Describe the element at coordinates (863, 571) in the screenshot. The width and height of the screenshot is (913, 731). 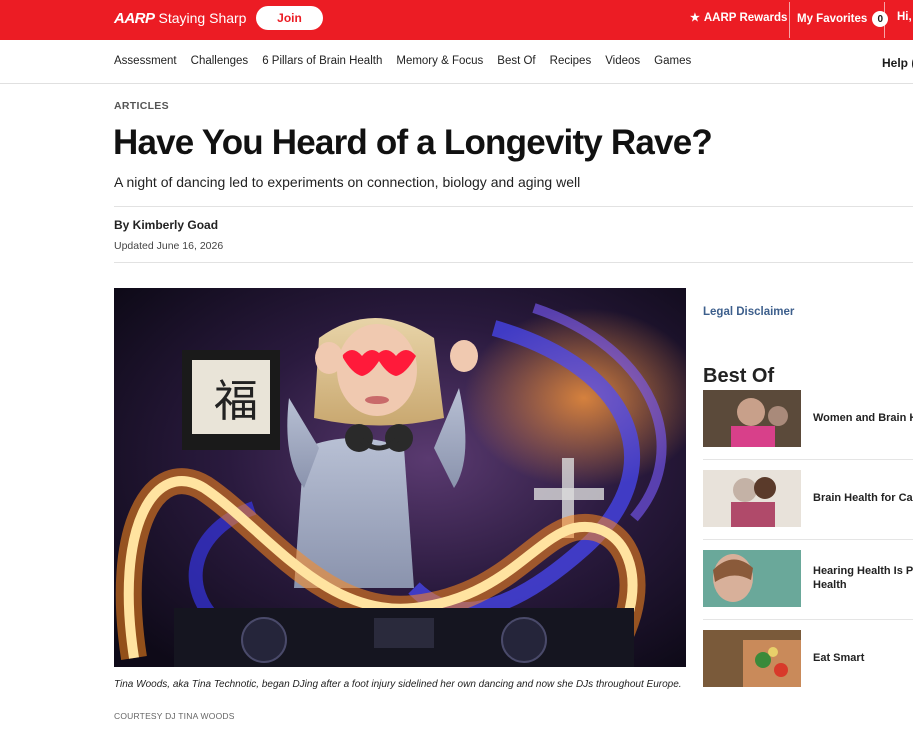
I see `best-of-label: Hearing Health Is Pa` at that location.